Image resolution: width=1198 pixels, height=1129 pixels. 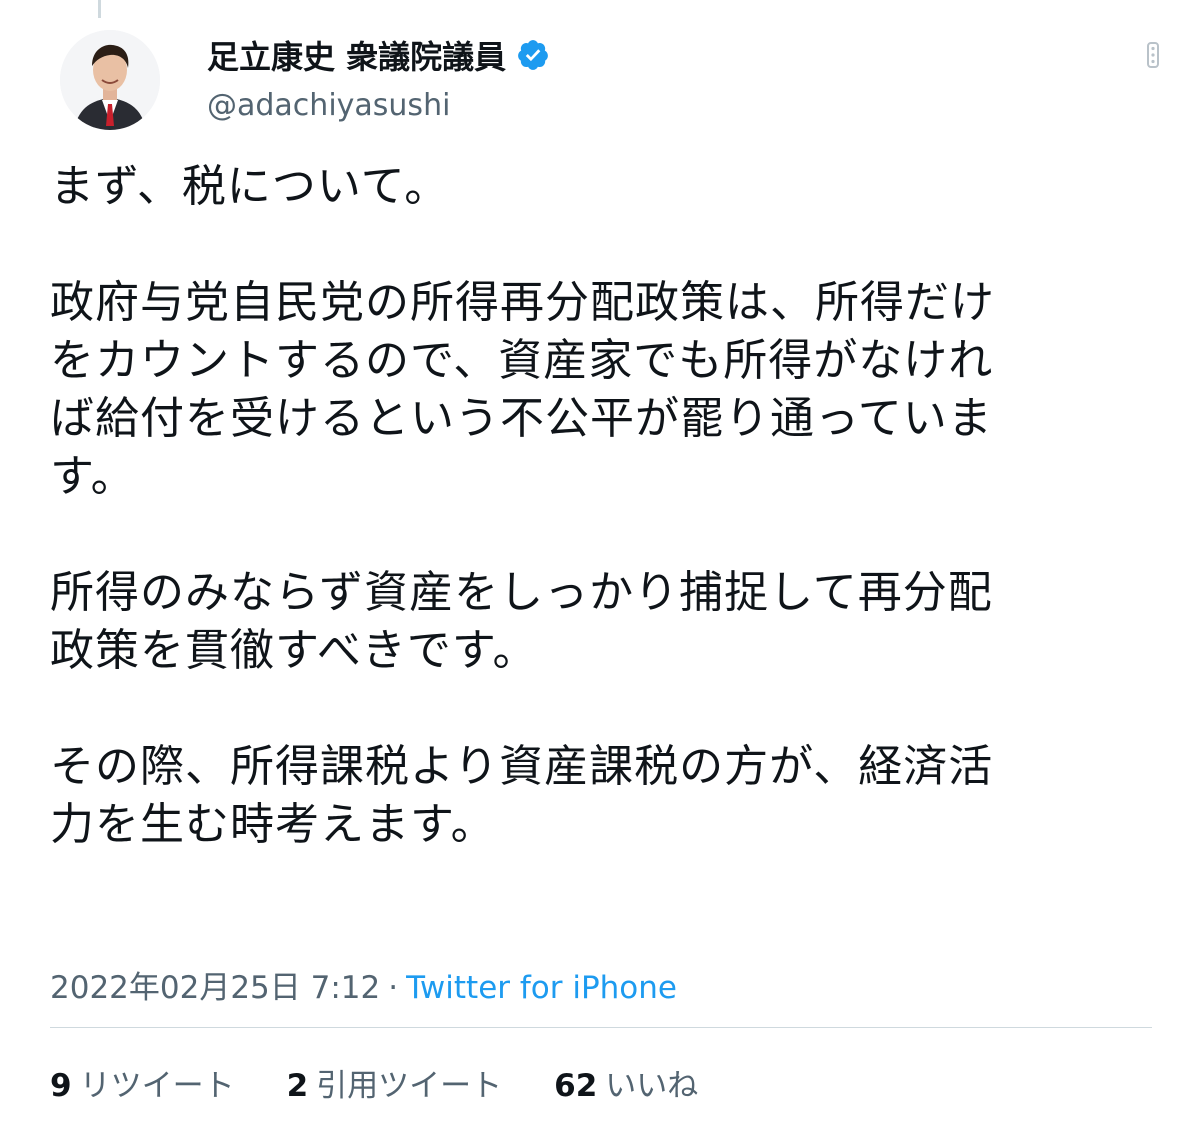 What do you see at coordinates (522, 766) in the screenshot?
I see `tweet-line: その際、所得課税より資産課税の方が、経済活` at bounding box center [522, 766].